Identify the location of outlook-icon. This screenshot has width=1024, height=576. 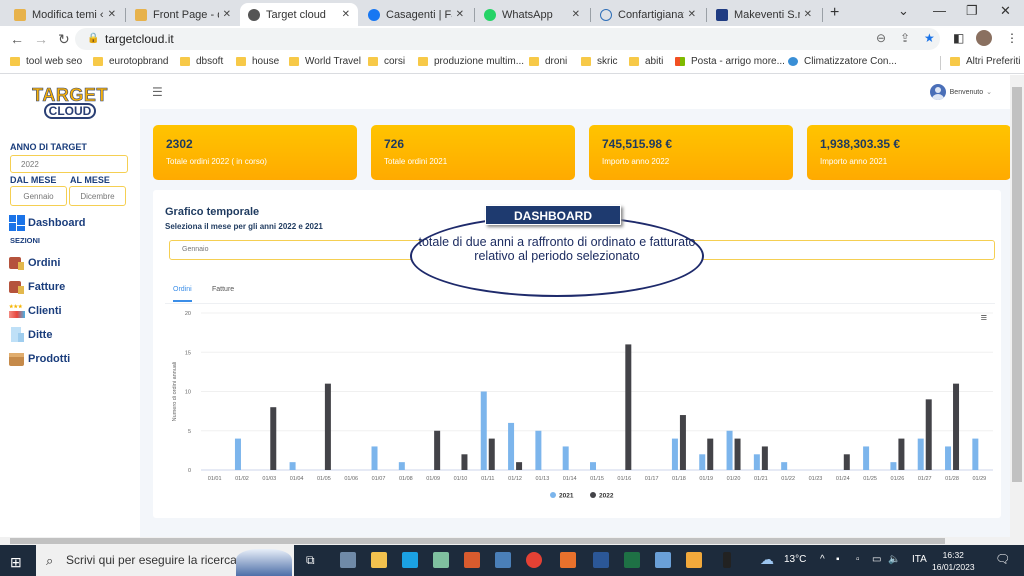
(694, 560).